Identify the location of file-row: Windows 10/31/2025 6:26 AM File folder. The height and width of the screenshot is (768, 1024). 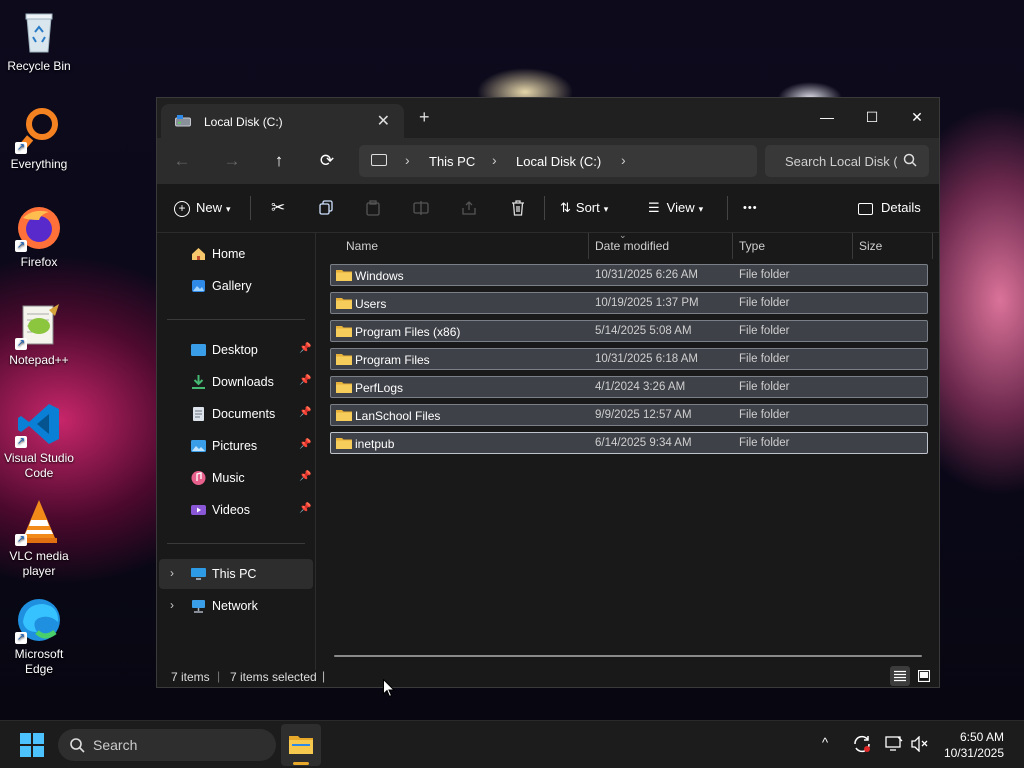
(629, 275).